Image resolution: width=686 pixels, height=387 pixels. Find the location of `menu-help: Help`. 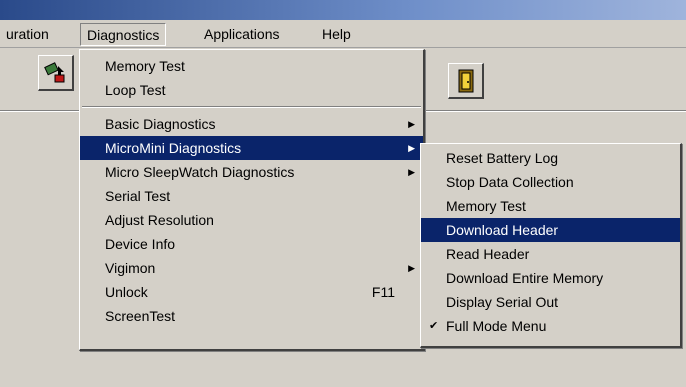

menu-help: Help is located at coordinates (336, 34).